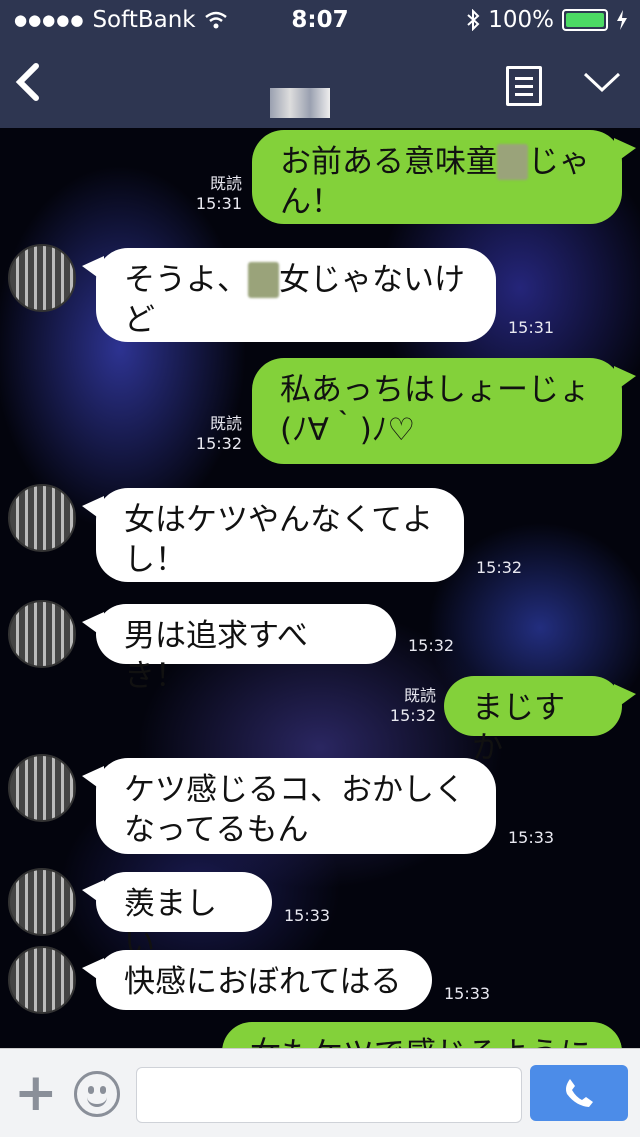  I want to click on chevron-down-icon, so click(602, 81).